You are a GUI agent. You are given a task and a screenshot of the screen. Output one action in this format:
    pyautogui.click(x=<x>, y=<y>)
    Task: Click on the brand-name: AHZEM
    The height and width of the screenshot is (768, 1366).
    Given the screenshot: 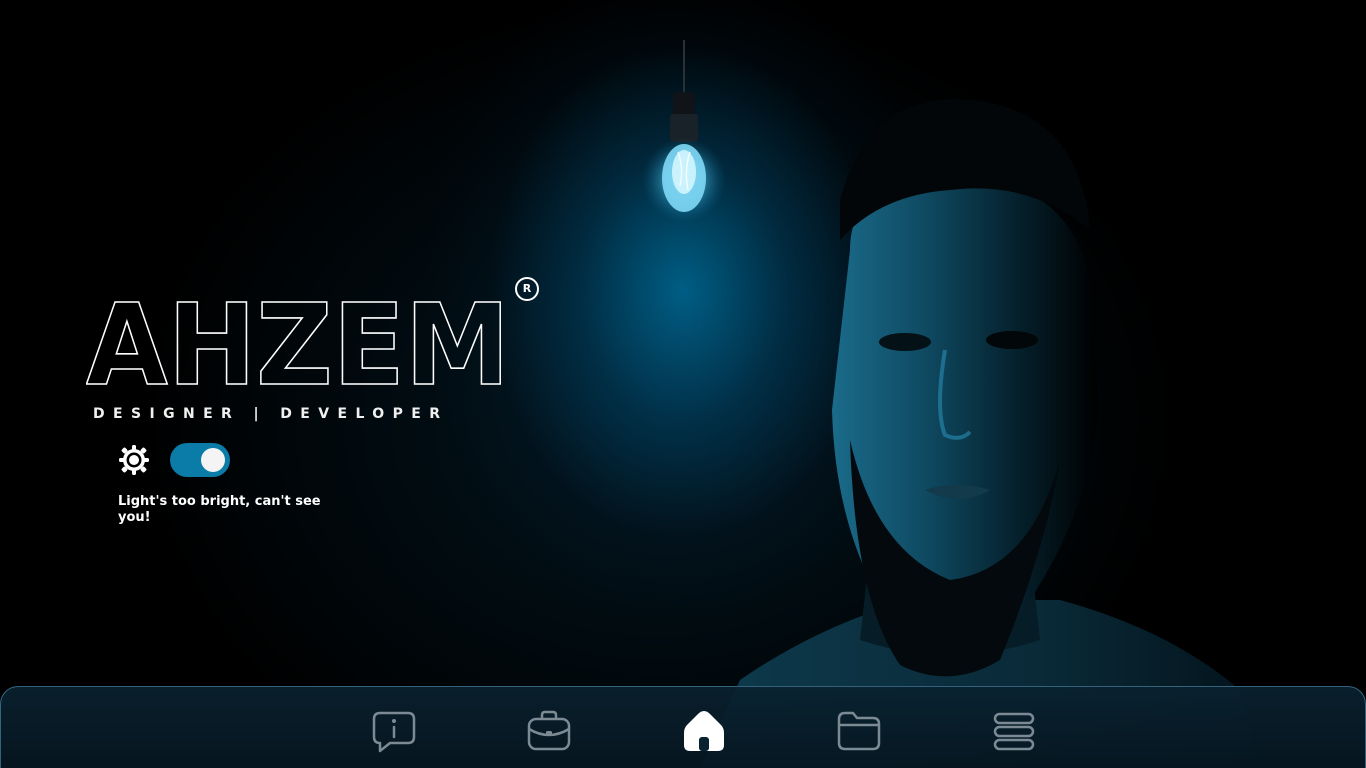 What is the action you would take?
    pyautogui.click(x=298, y=340)
    